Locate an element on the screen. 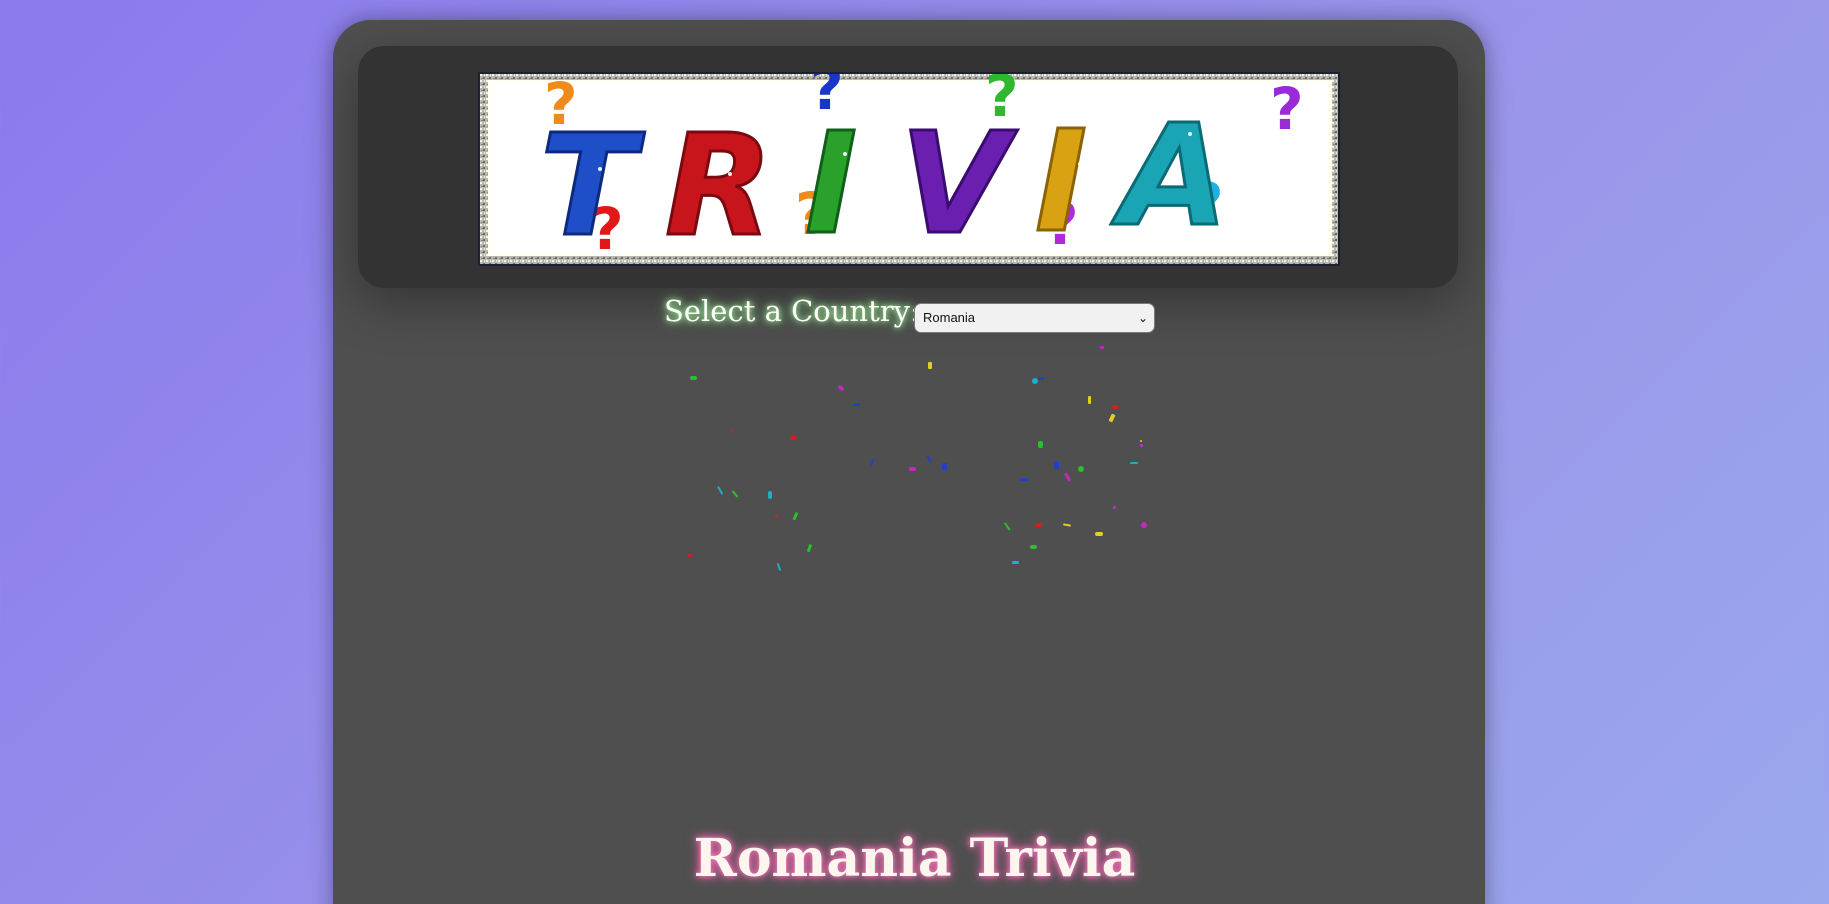 This screenshot has height=904, width=1829. trivia-banner: ? ? ? ? ? ? ? ? T R I V I A is located at coordinates (909, 169).